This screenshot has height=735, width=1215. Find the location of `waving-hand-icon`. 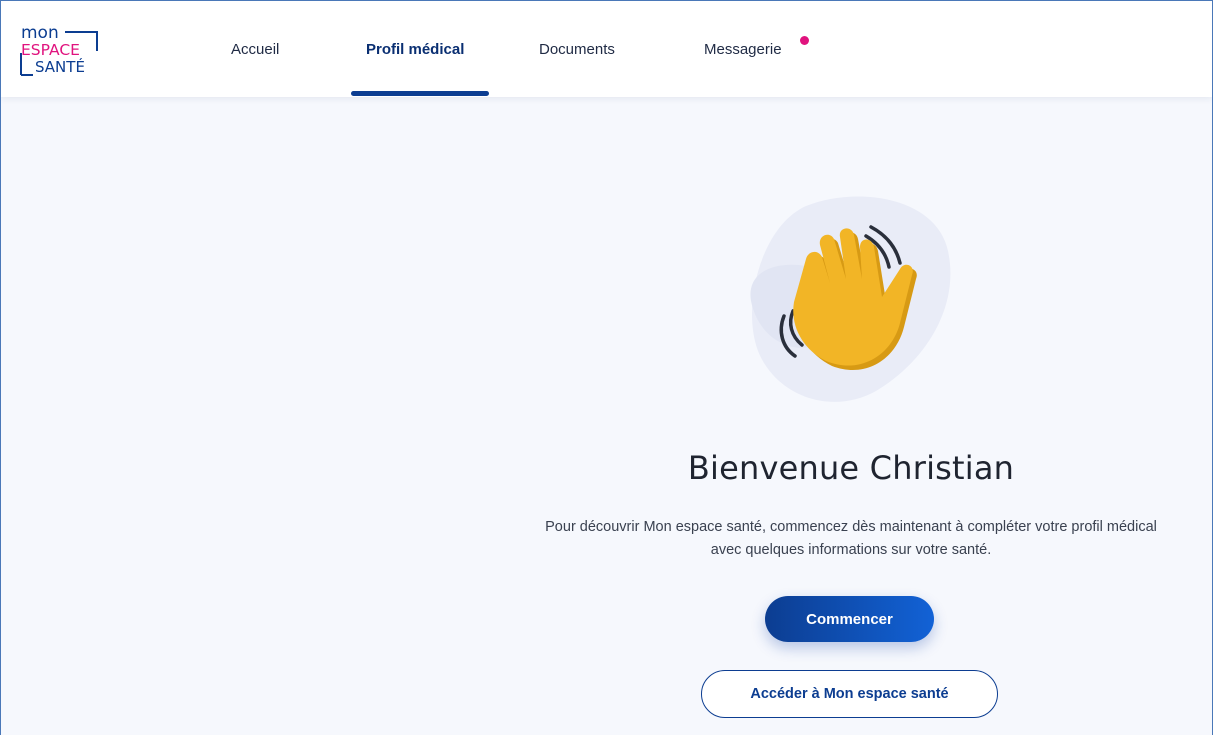

waving-hand-icon is located at coordinates (850, 299).